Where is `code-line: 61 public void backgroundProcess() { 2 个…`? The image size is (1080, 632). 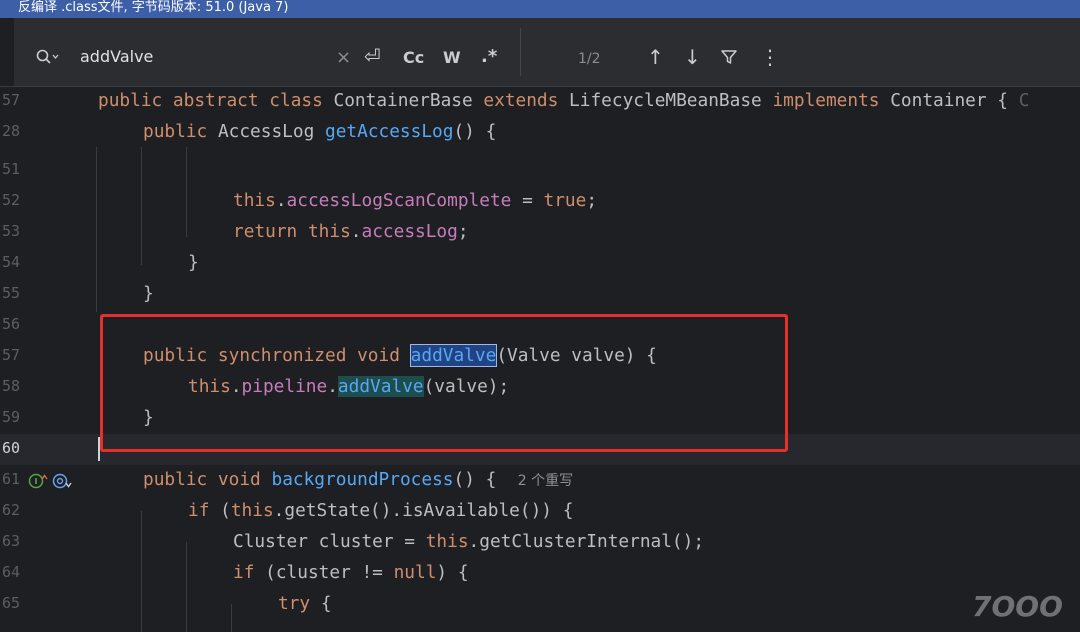 code-line: 61 public void backgroundProcess() { 2 个… is located at coordinates (540, 480).